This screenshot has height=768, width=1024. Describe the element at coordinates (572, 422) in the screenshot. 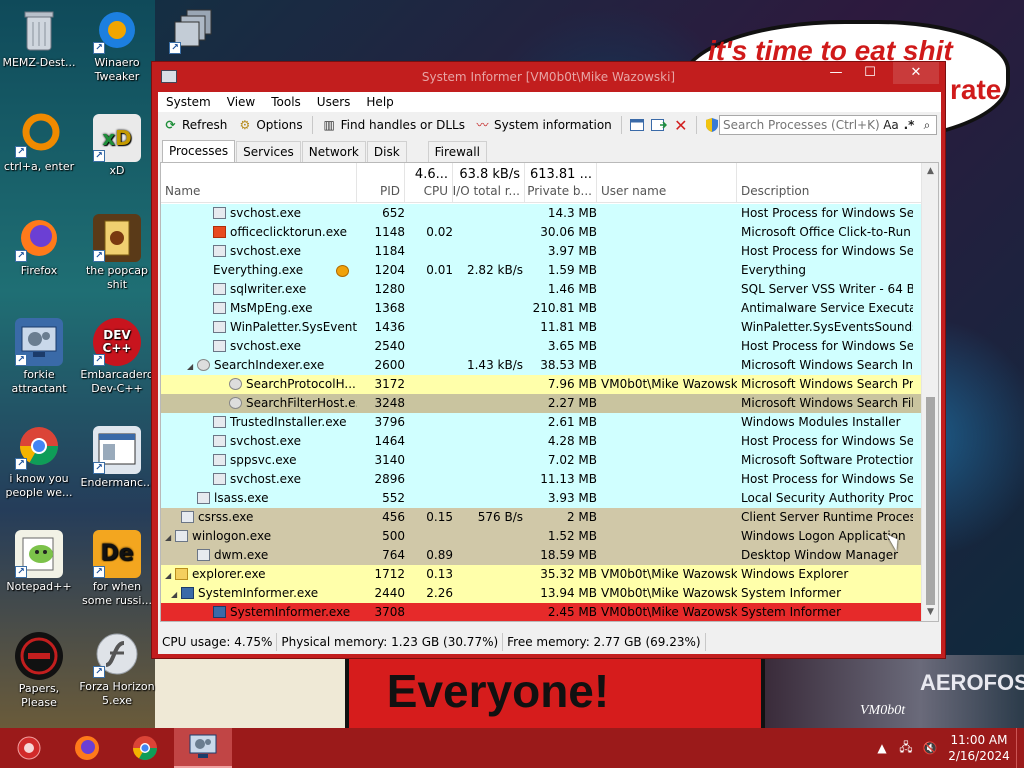

I see `process-private-bytes: 2.61 MB` at that location.